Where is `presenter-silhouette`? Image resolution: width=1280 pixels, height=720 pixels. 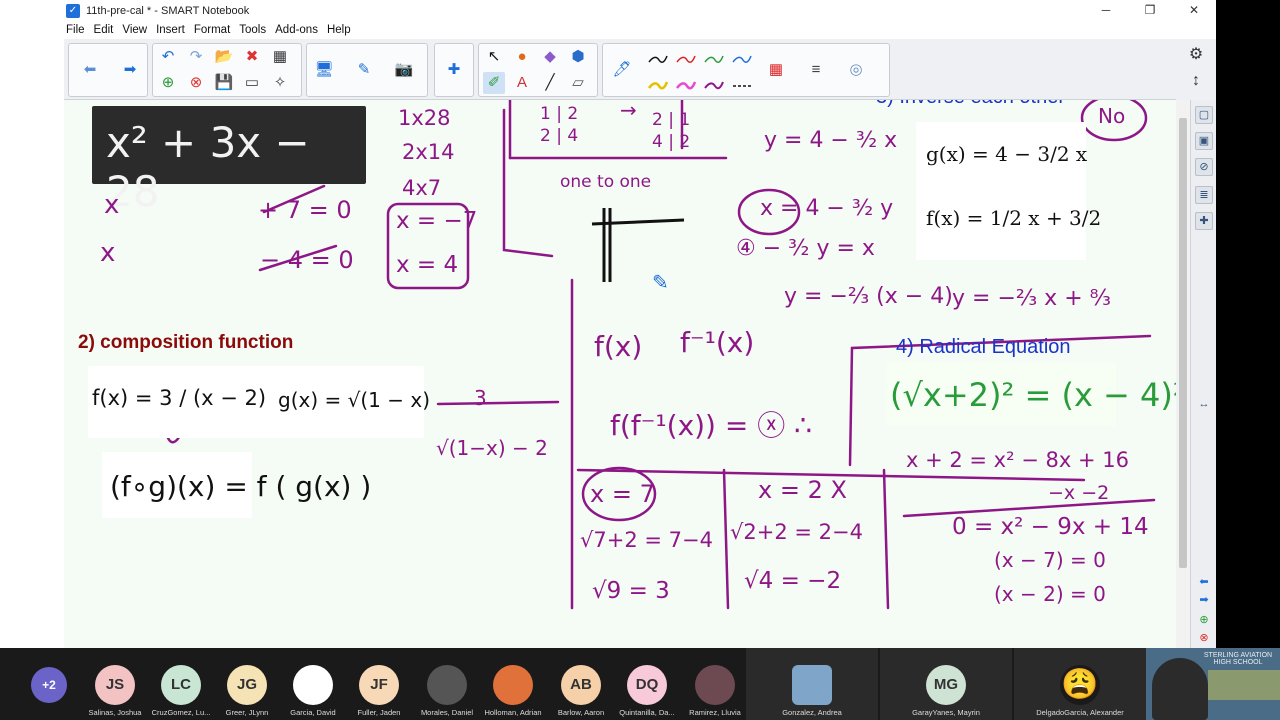
presenter-silhouette is located at coordinates (1180, 689).